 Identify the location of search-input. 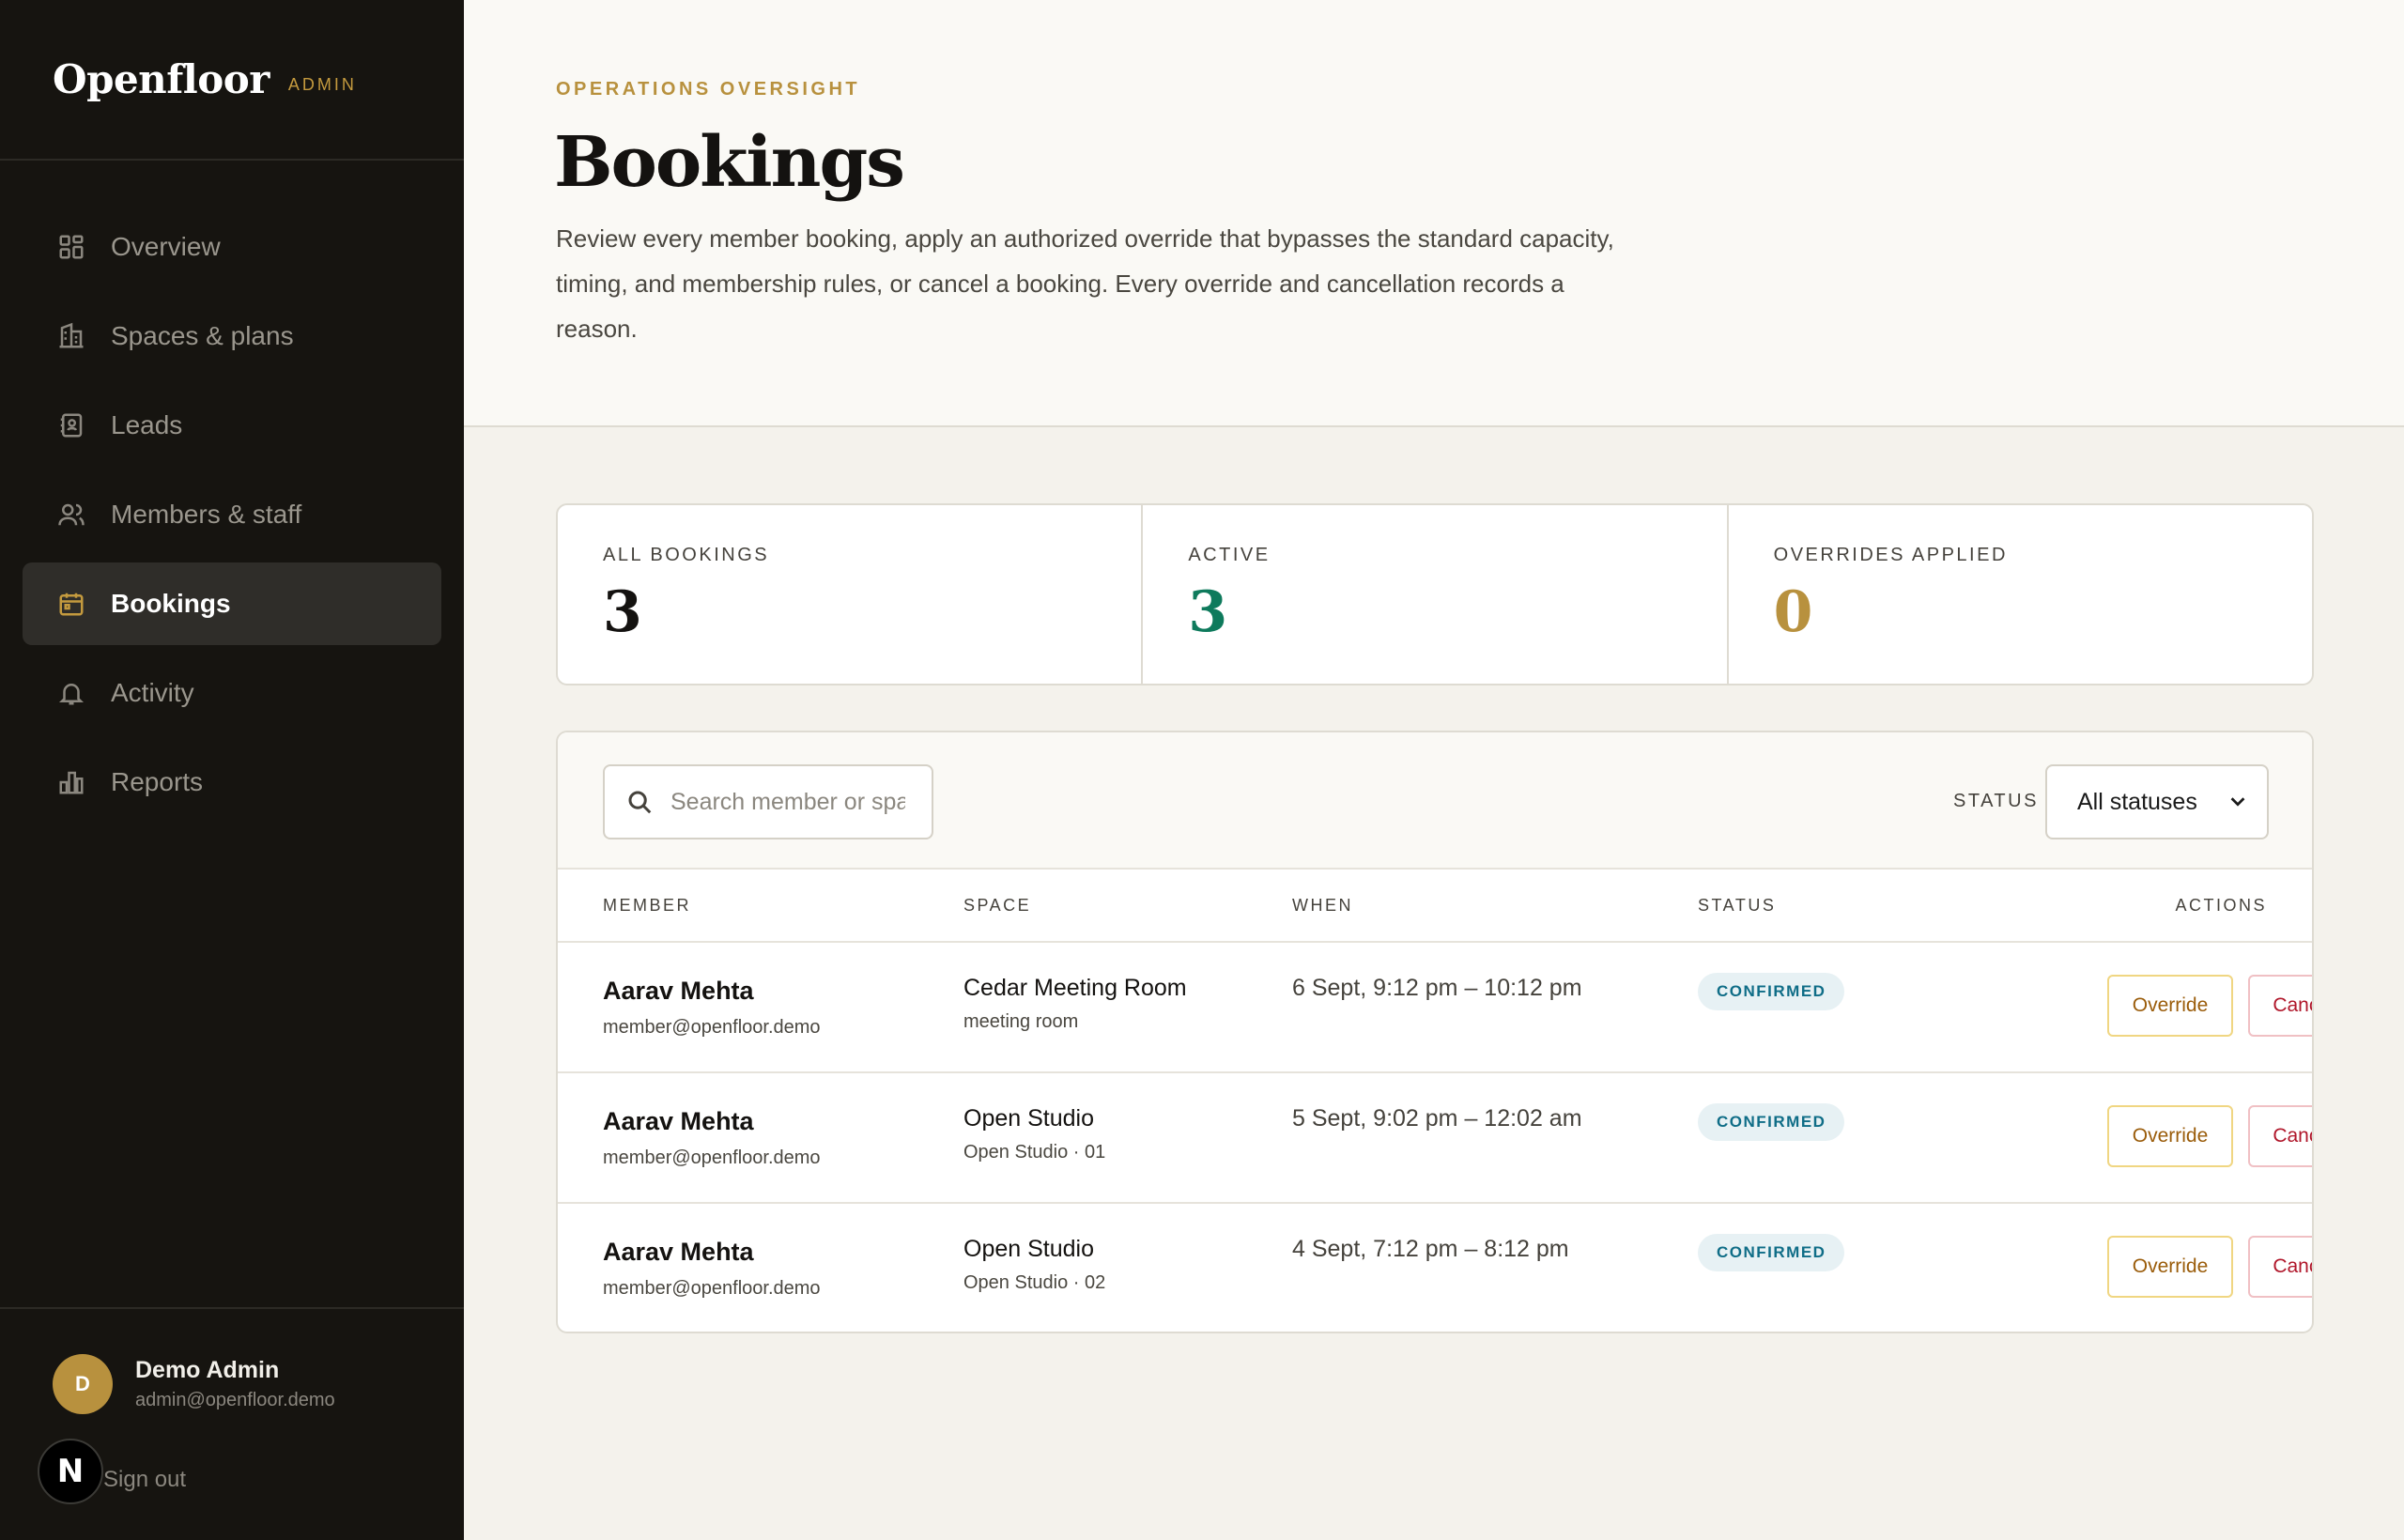
(787, 802).